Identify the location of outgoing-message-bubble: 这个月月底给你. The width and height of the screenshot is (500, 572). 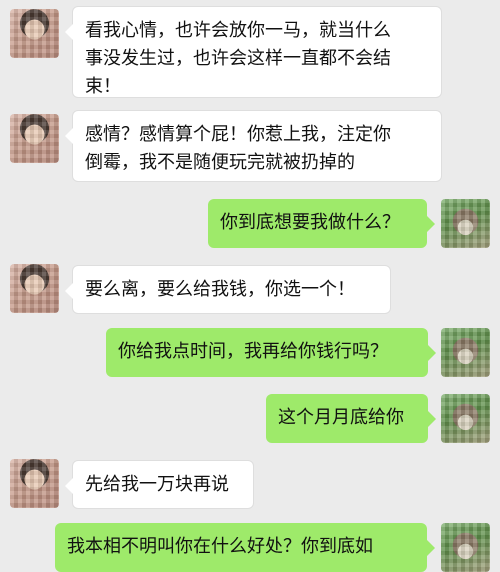
(351, 418).